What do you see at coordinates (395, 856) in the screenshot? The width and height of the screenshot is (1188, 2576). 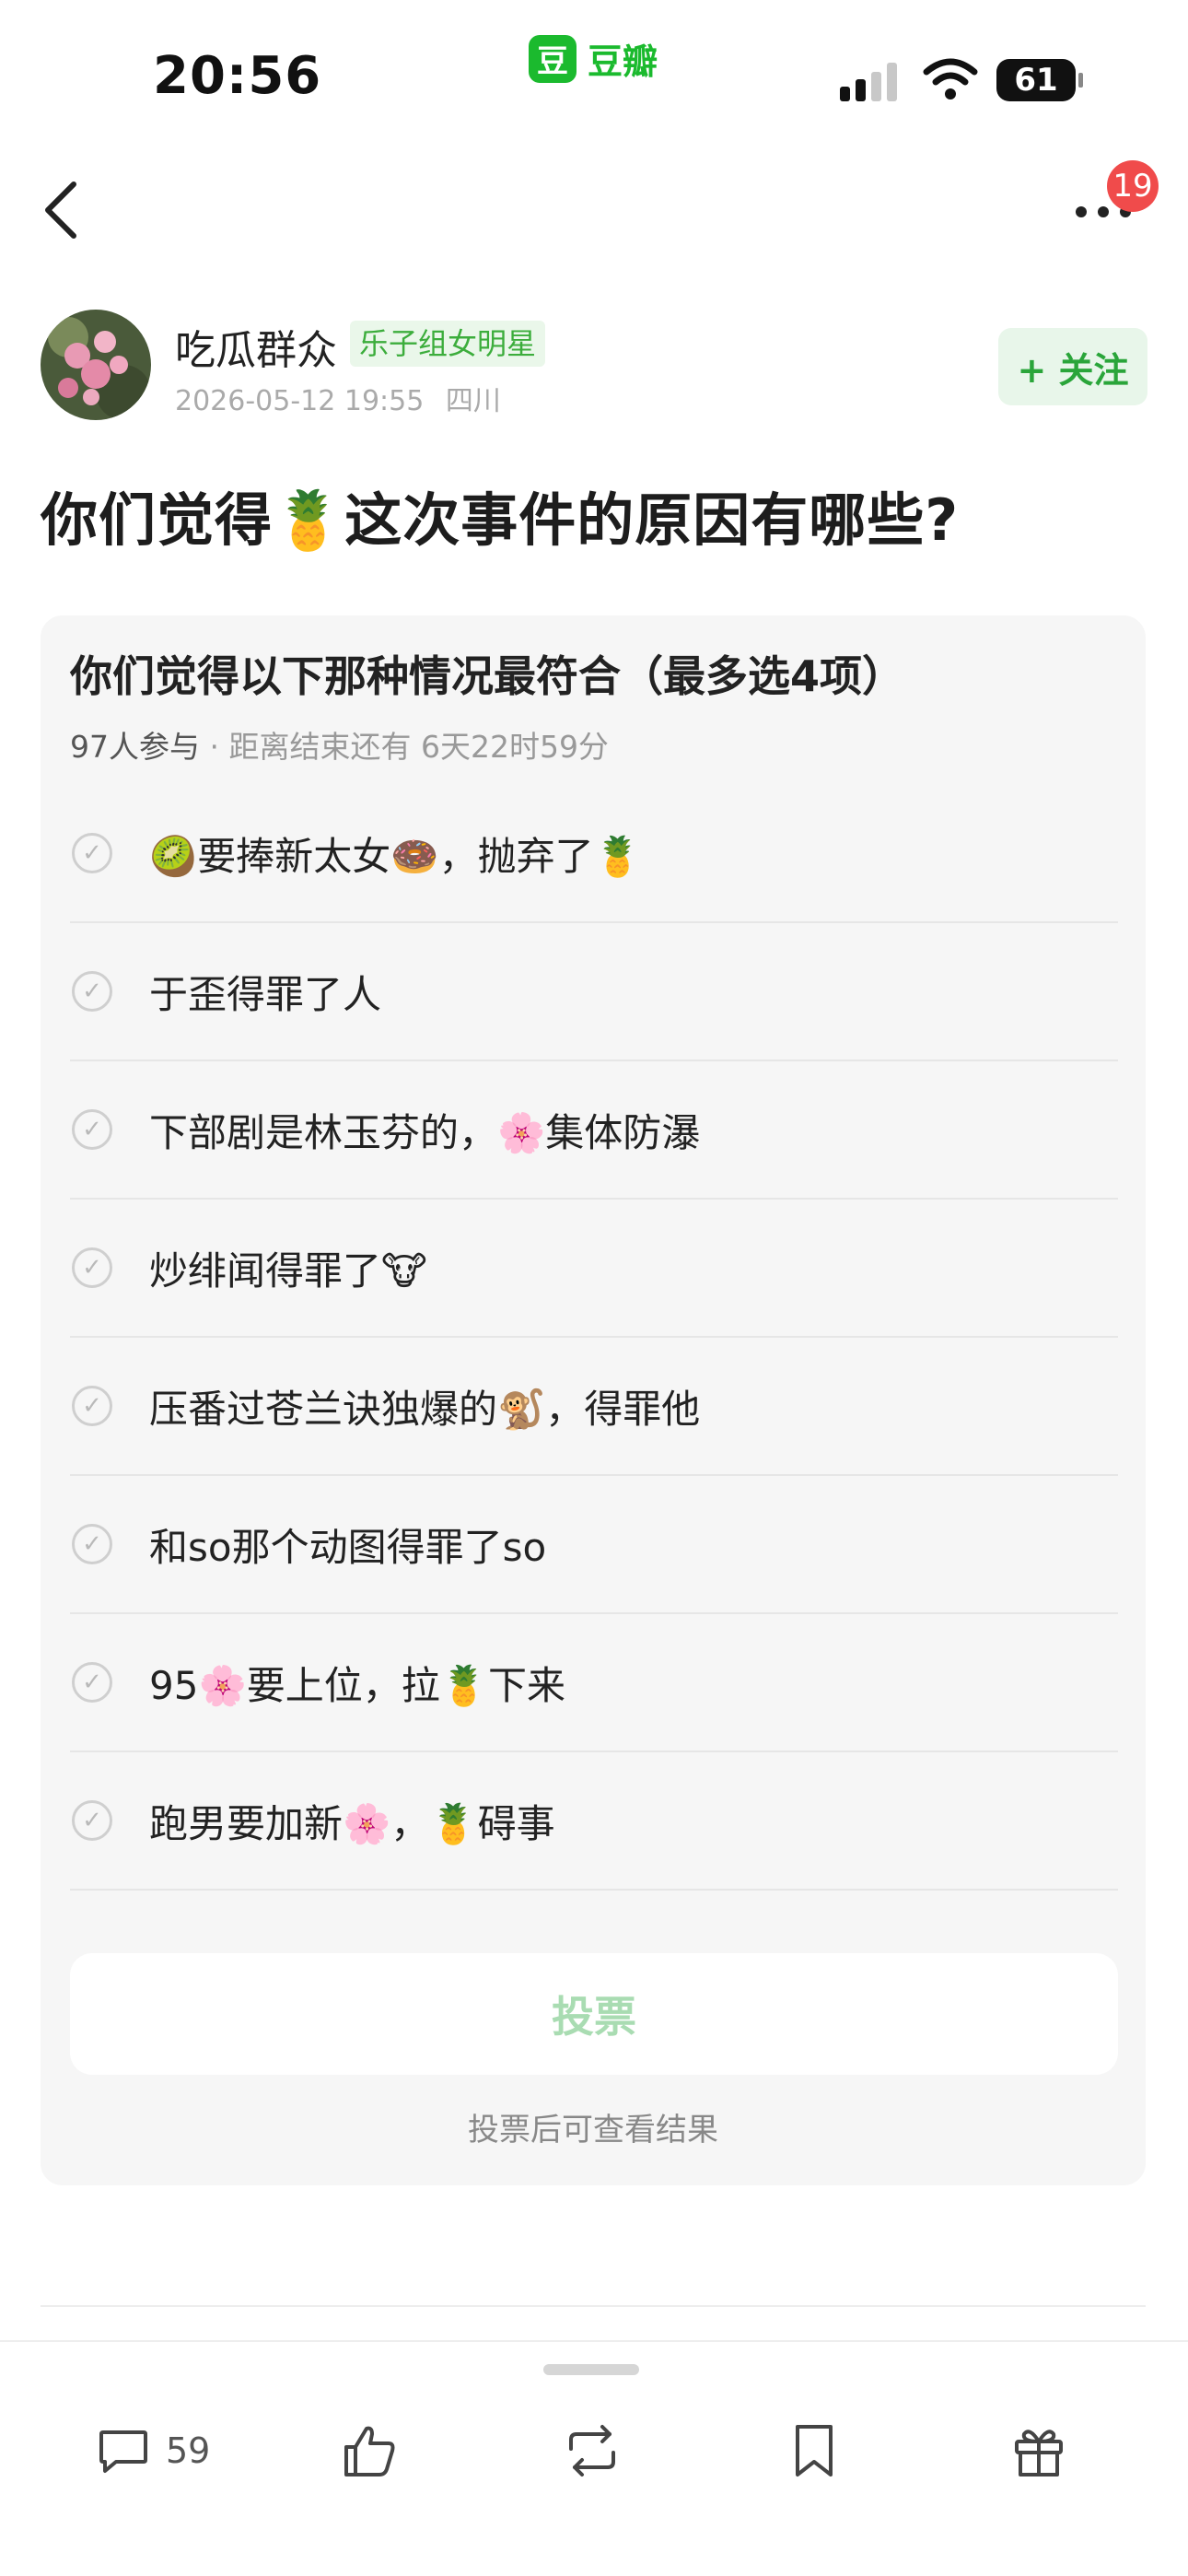 I see `poll-option-label: 🥝要捧新太女🍩，抛弃了🍍` at bounding box center [395, 856].